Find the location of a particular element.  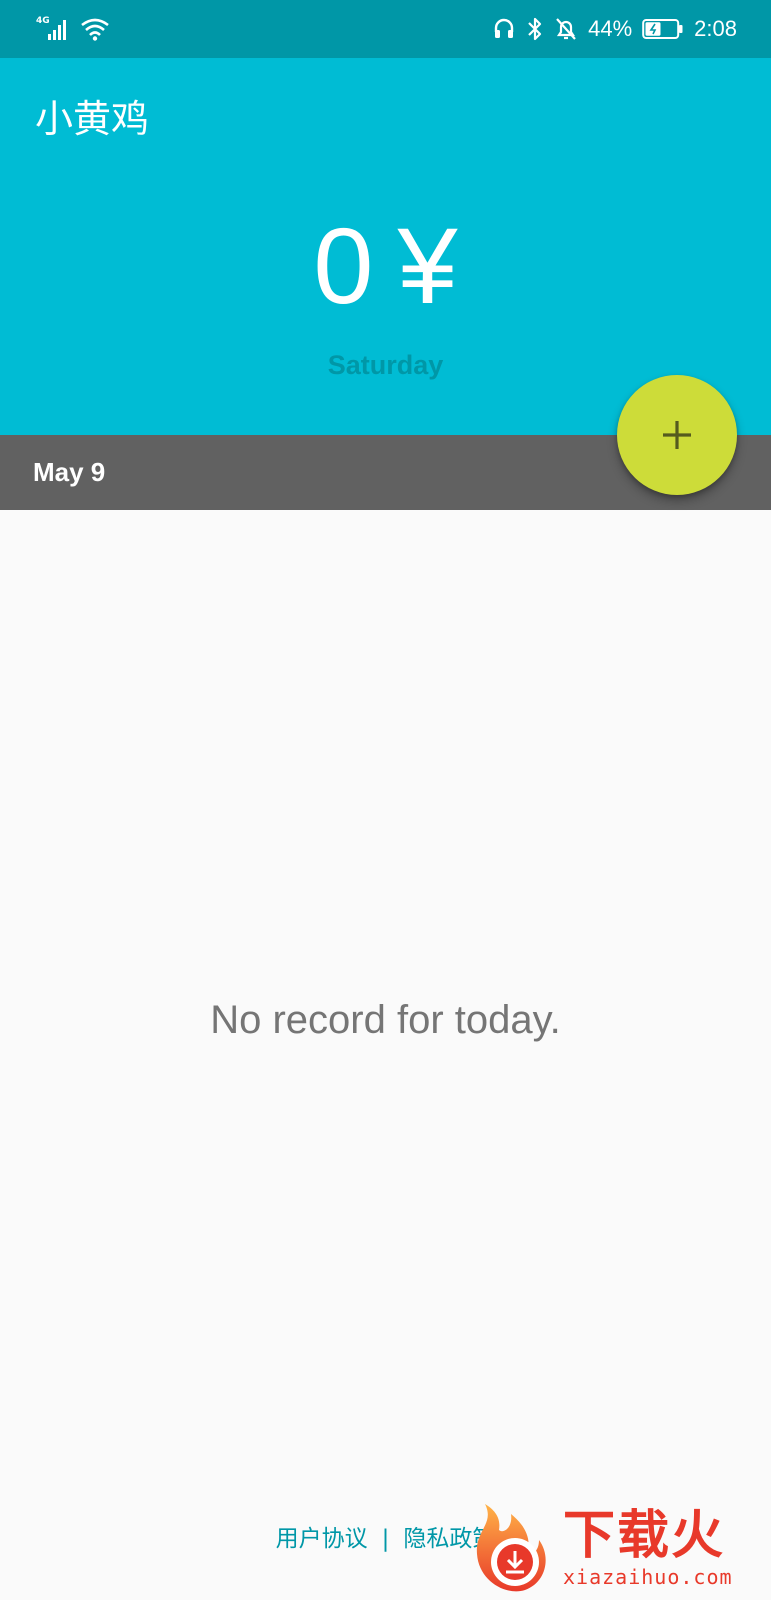

bluetooth-icon is located at coordinates (535, 29).